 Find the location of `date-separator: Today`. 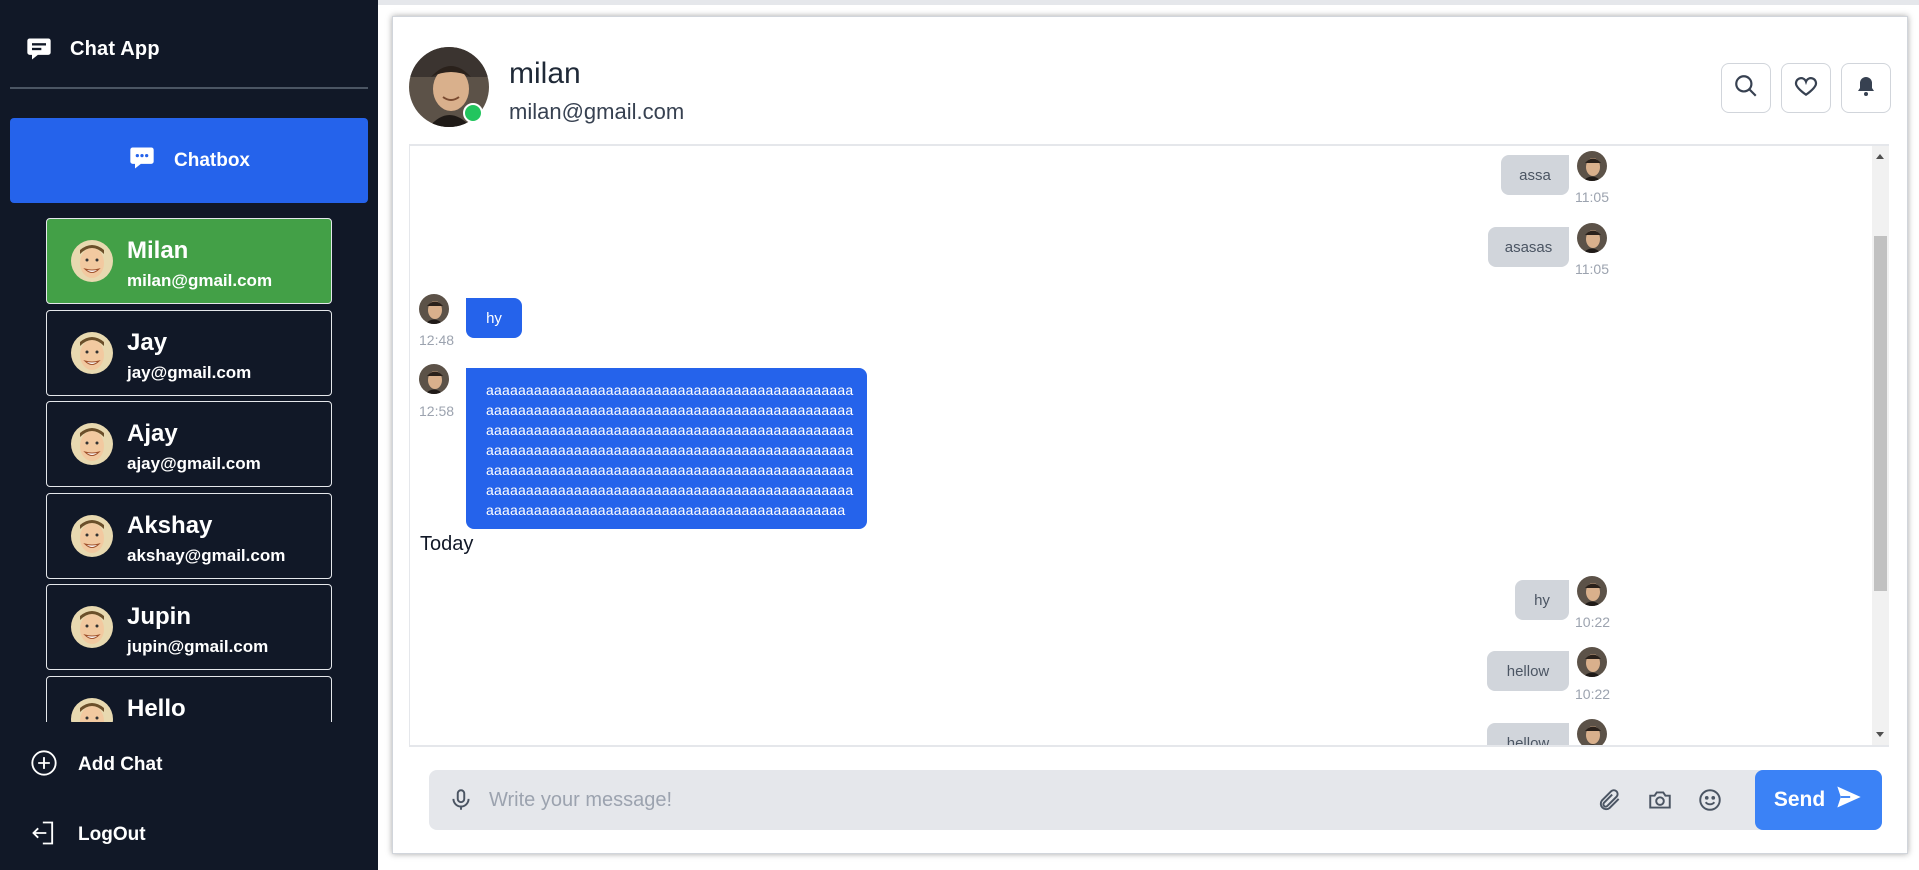

date-separator: Today is located at coordinates (447, 544).